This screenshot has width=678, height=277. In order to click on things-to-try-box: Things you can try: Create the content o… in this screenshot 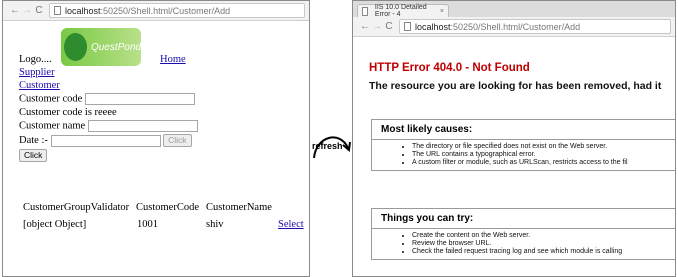, I will do `click(523, 234)`.